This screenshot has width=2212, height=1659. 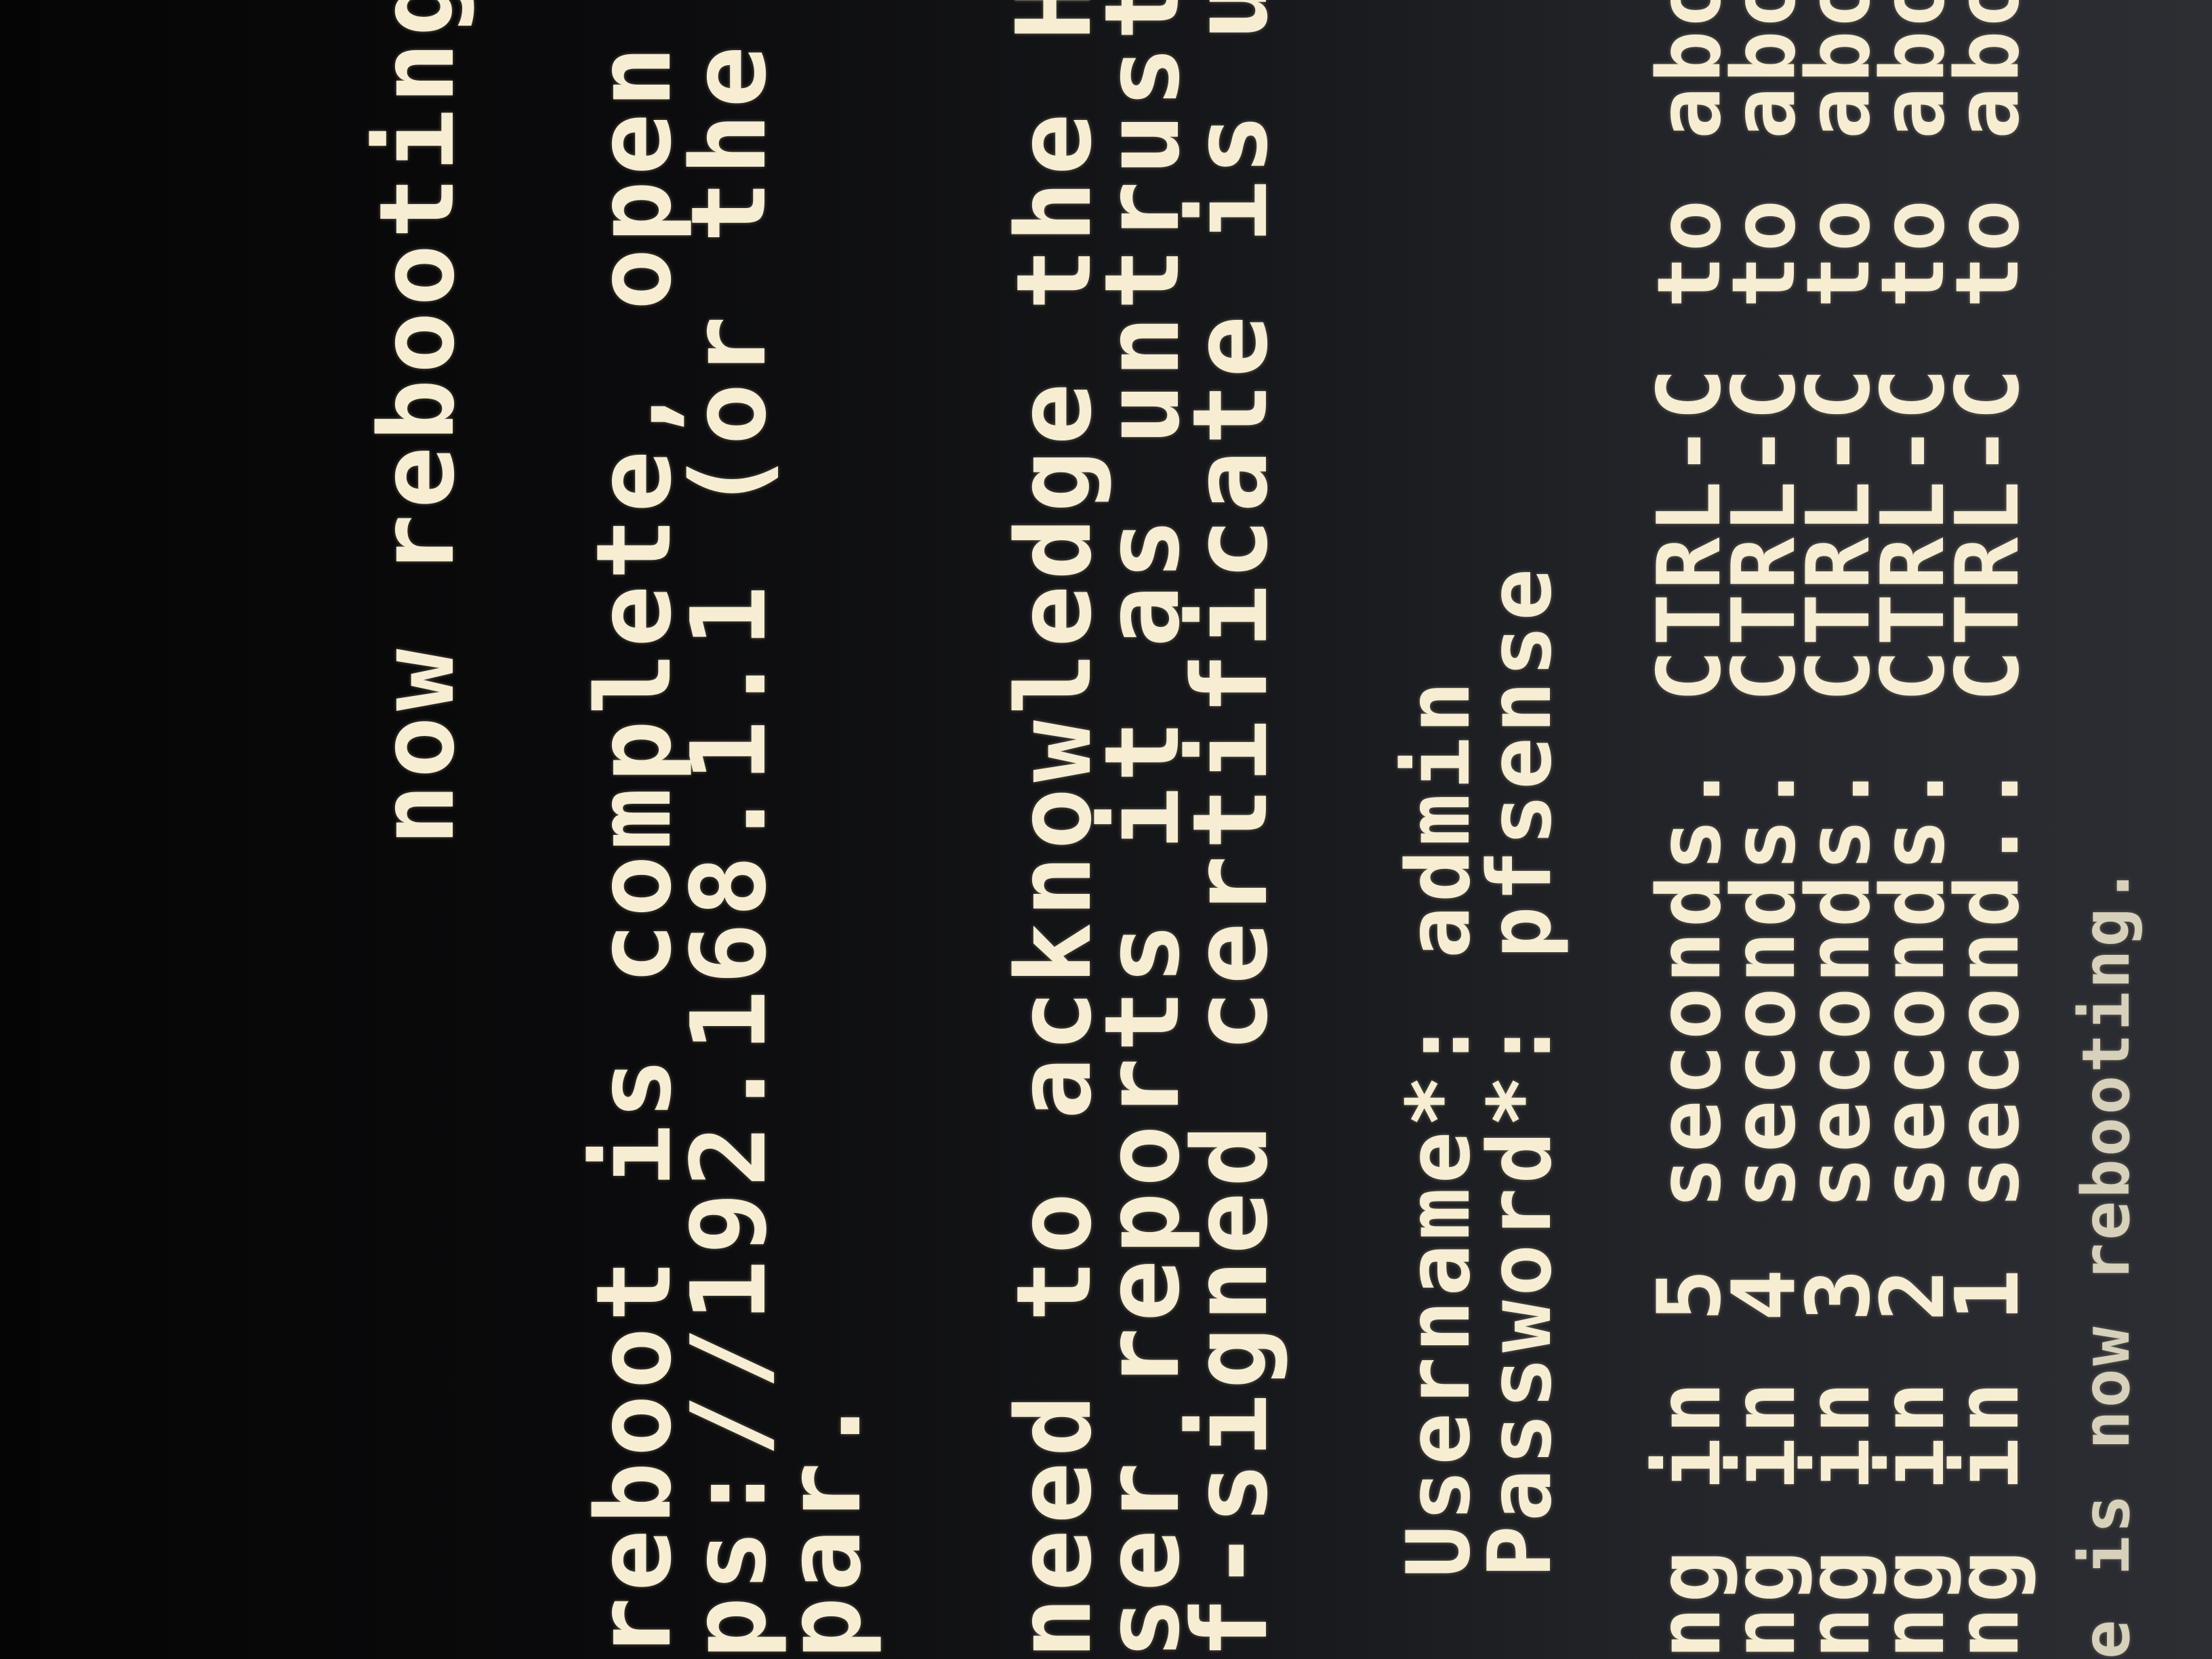 What do you see at coordinates (417, 423) in the screenshot?
I see `console-line: now rebooting` at bounding box center [417, 423].